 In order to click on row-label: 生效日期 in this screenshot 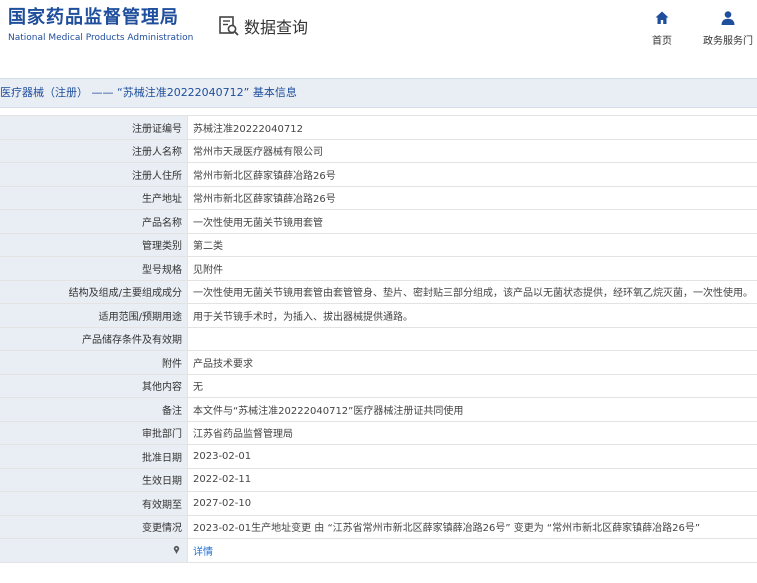, I will do `click(94, 480)`.